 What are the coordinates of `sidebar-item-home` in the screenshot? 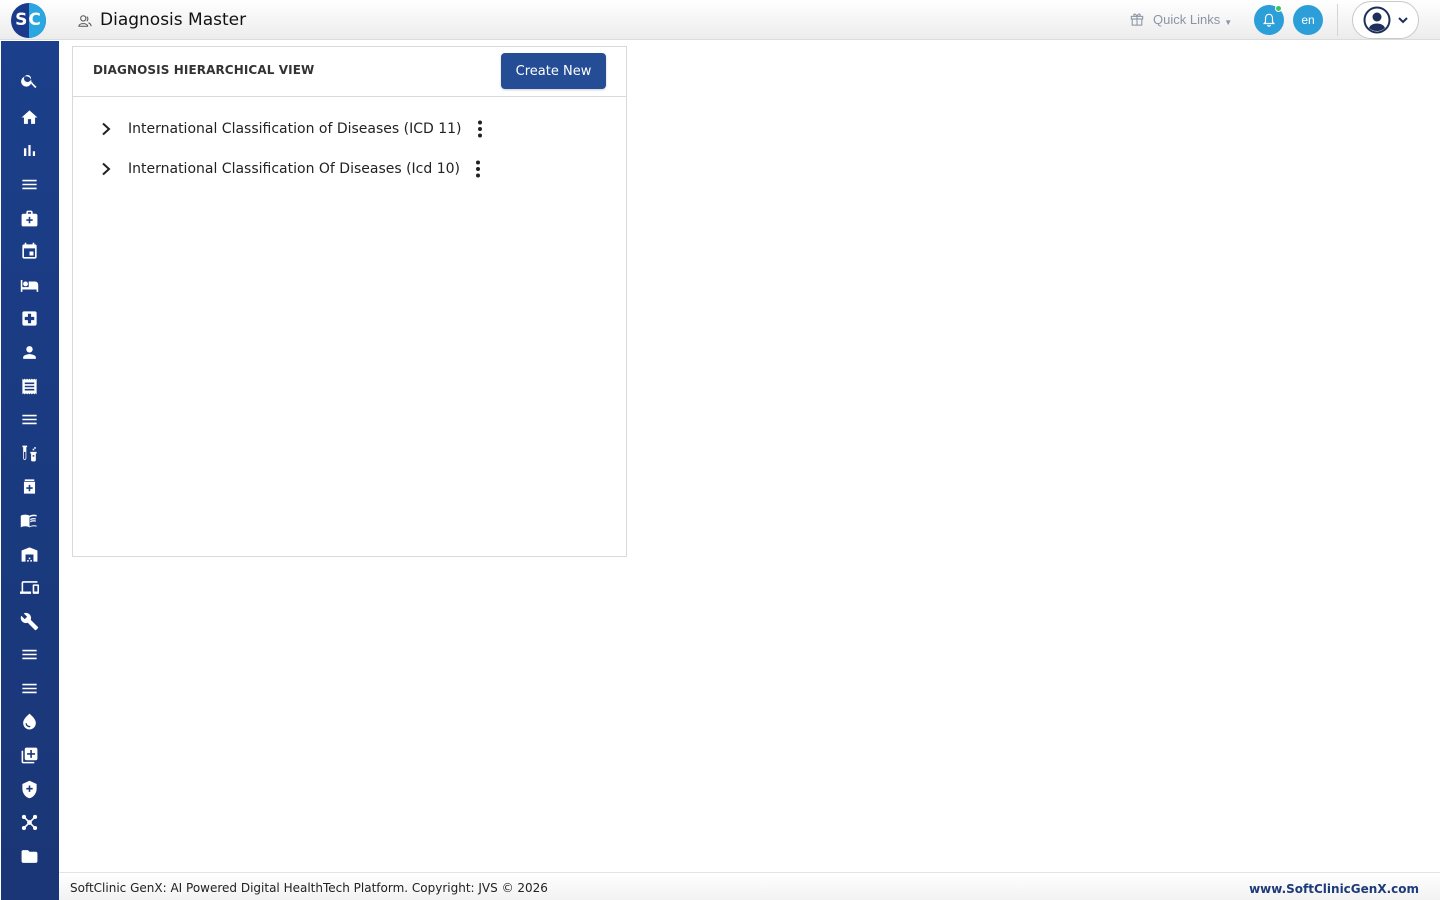 It's located at (29, 117).